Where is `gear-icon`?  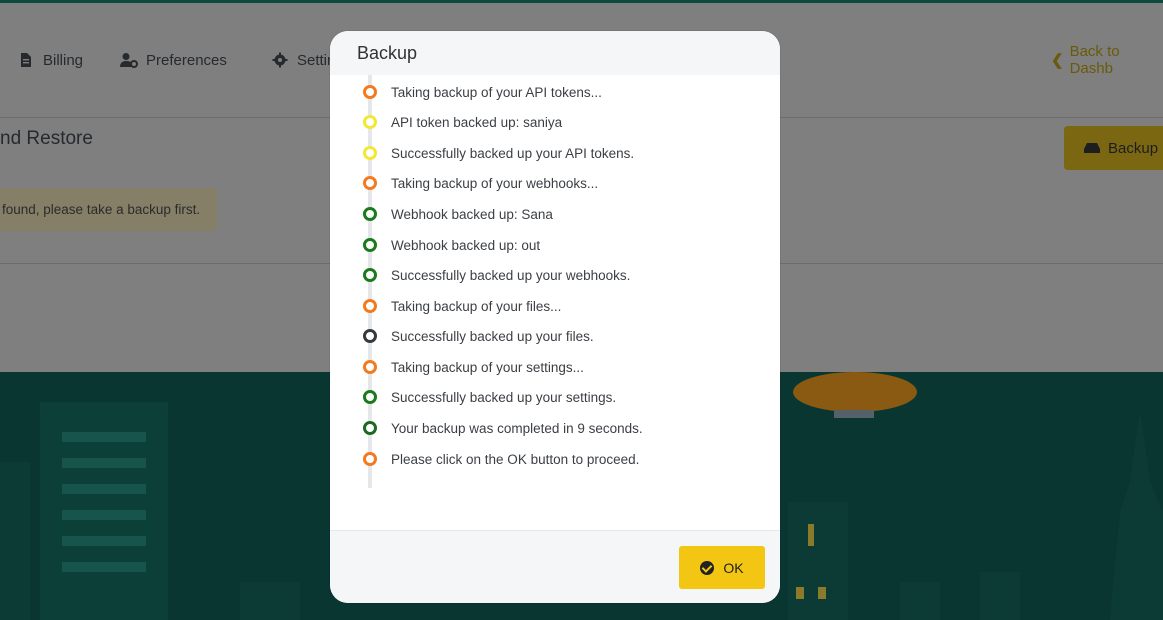
gear-icon is located at coordinates (280, 60).